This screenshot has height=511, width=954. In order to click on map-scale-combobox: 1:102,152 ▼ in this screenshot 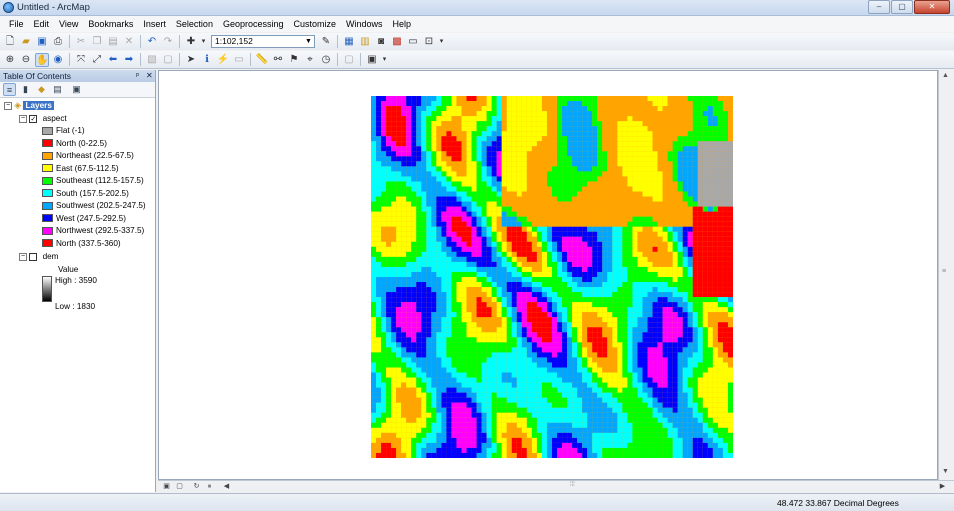, I will do `click(263, 41)`.